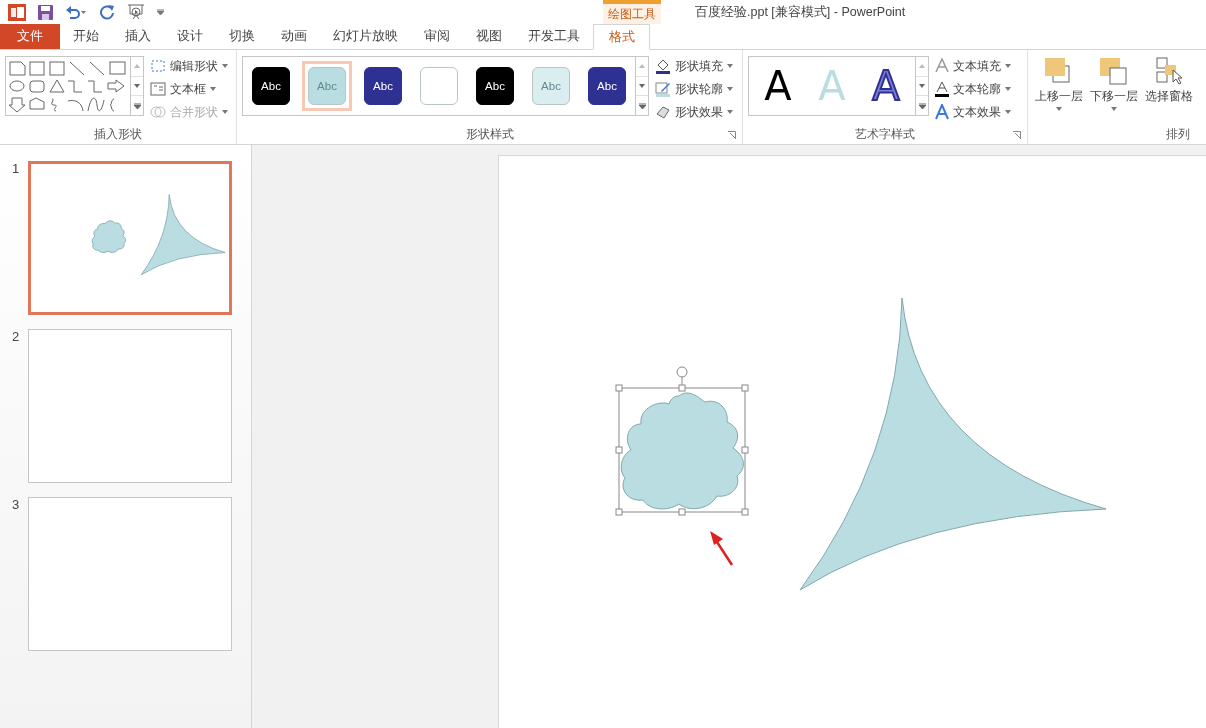  What do you see at coordinates (45, 12) in the screenshot?
I see `save-icon` at bounding box center [45, 12].